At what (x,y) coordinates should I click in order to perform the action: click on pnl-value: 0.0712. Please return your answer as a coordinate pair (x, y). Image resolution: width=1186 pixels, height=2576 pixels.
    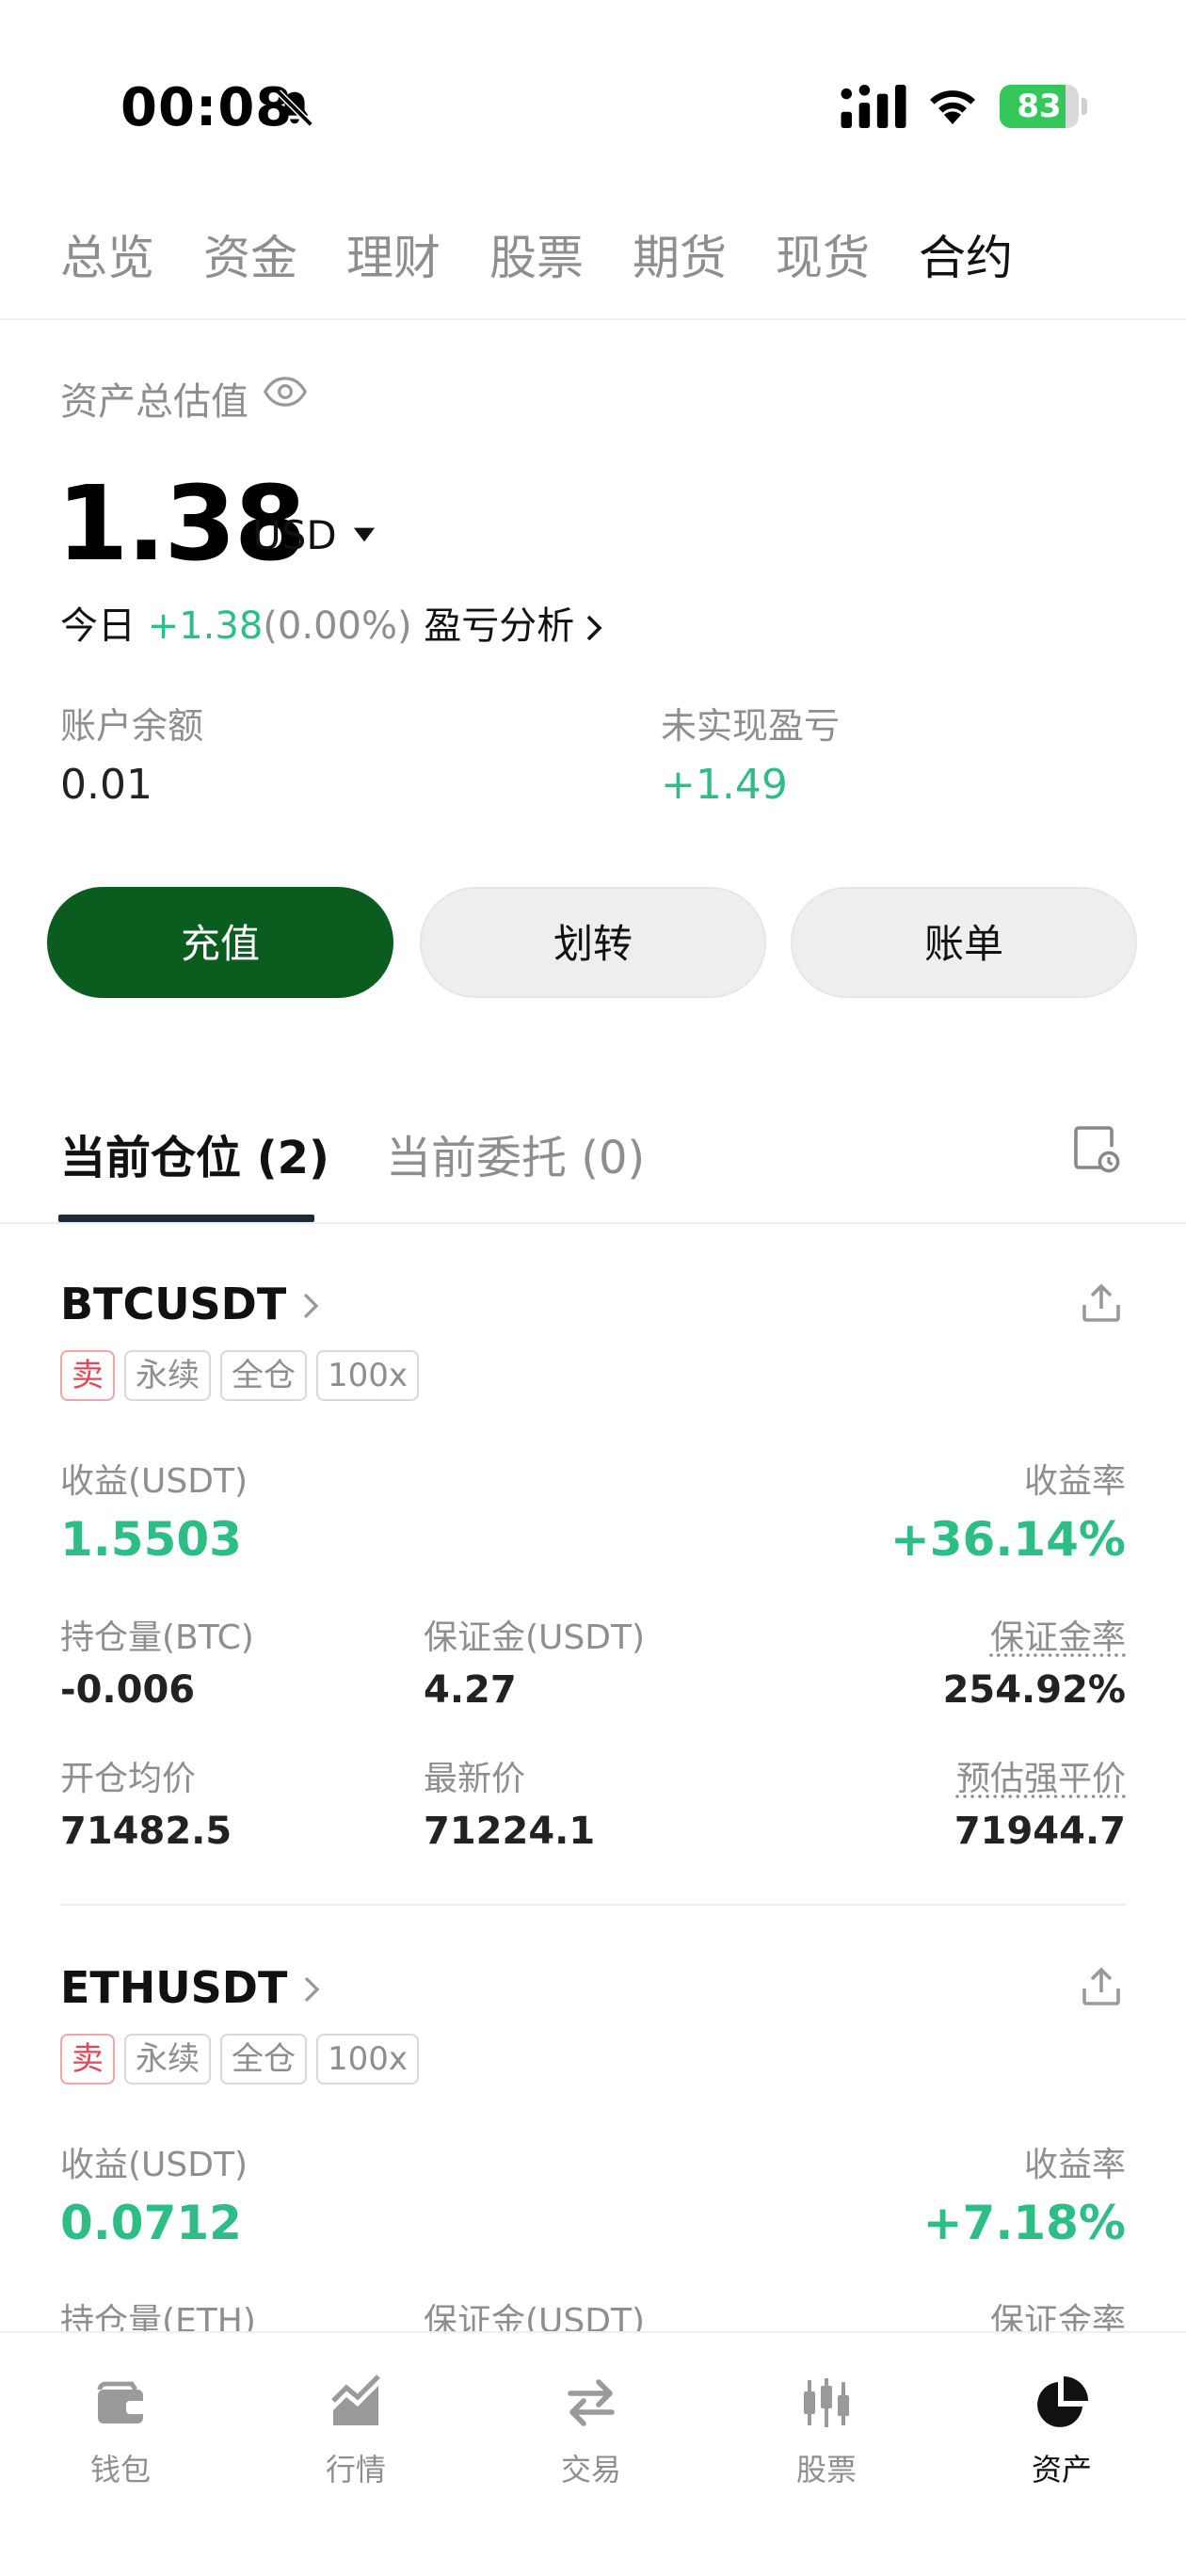
    Looking at the image, I should click on (151, 2223).